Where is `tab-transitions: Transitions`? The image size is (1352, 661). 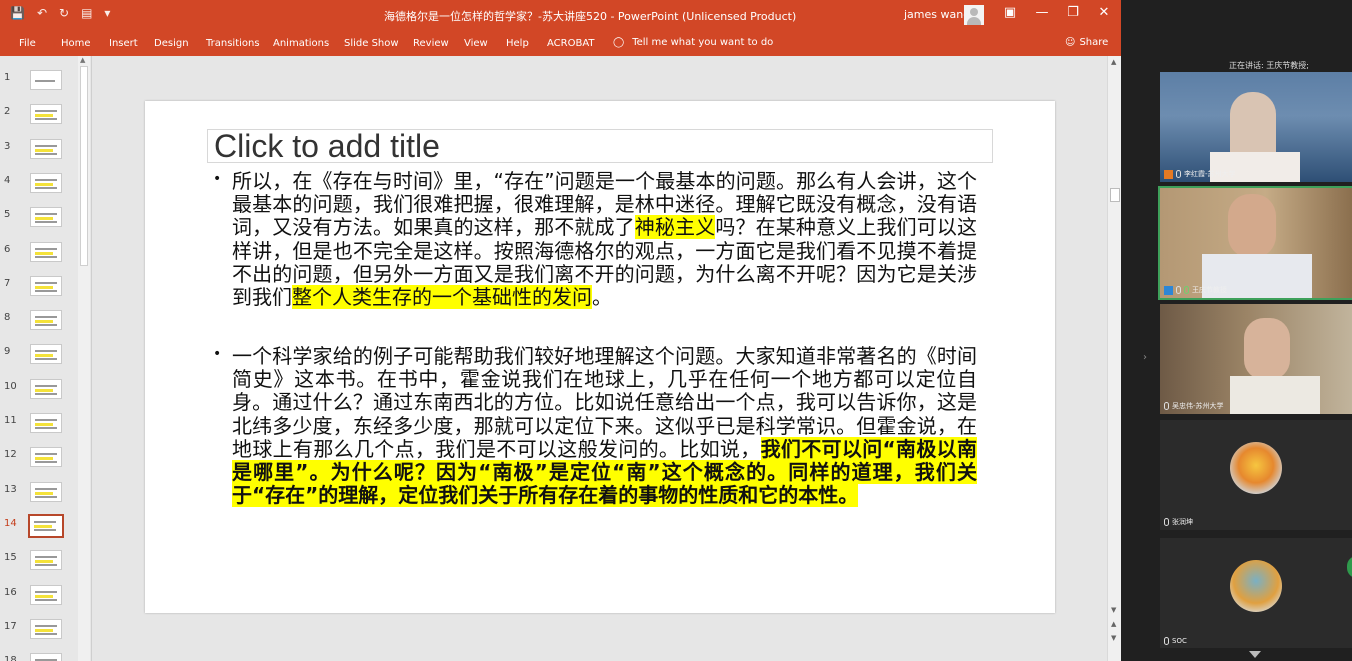 tab-transitions: Transitions is located at coordinates (233, 43).